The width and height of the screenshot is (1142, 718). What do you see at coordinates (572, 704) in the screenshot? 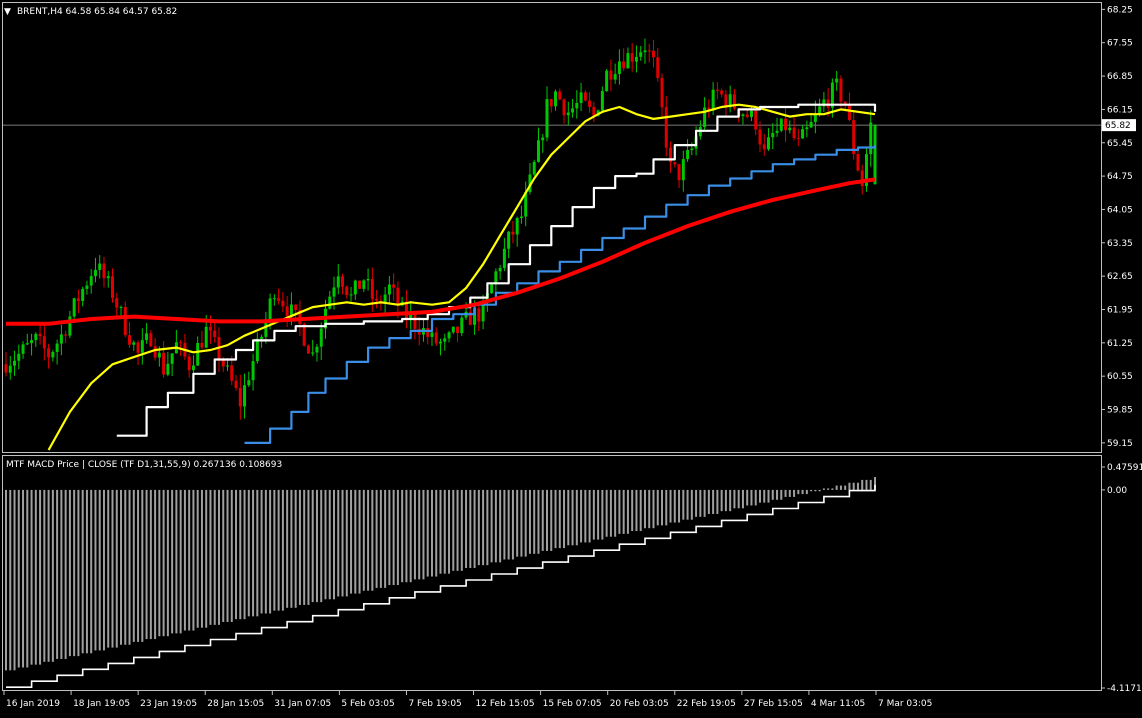
I see `time-axis-tick-label: 15 Feb 07:05` at bounding box center [572, 704].